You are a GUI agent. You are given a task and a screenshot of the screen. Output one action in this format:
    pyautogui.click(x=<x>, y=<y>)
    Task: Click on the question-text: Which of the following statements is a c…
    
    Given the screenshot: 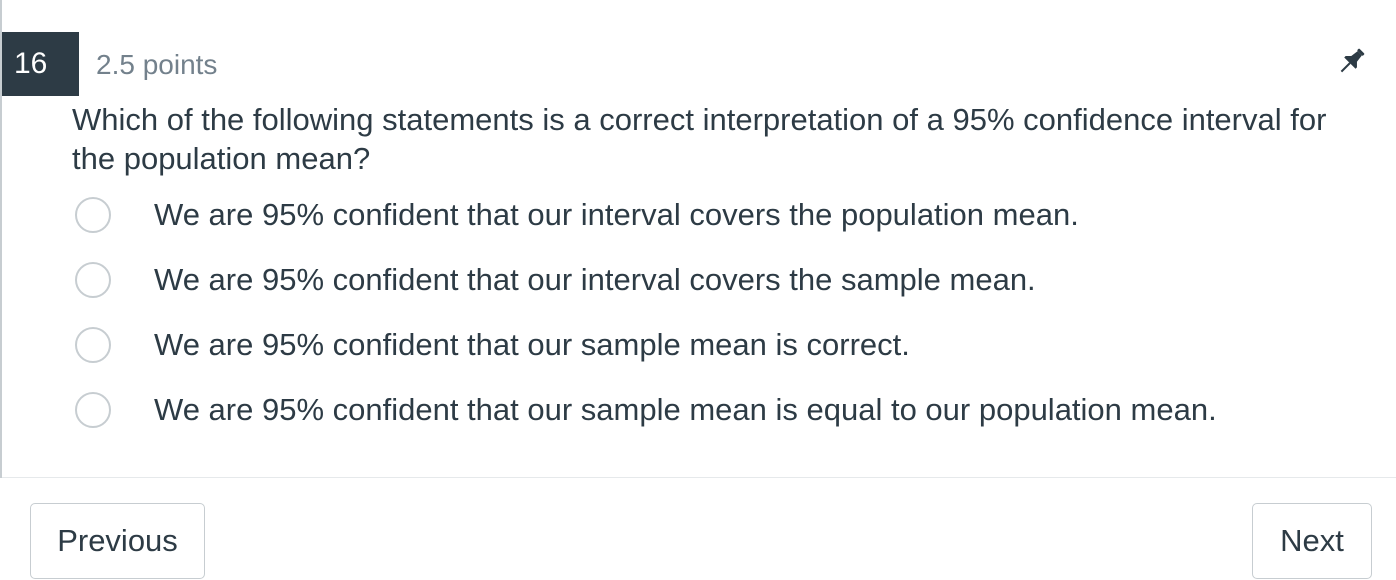 What is the action you would take?
    pyautogui.click(x=699, y=139)
    